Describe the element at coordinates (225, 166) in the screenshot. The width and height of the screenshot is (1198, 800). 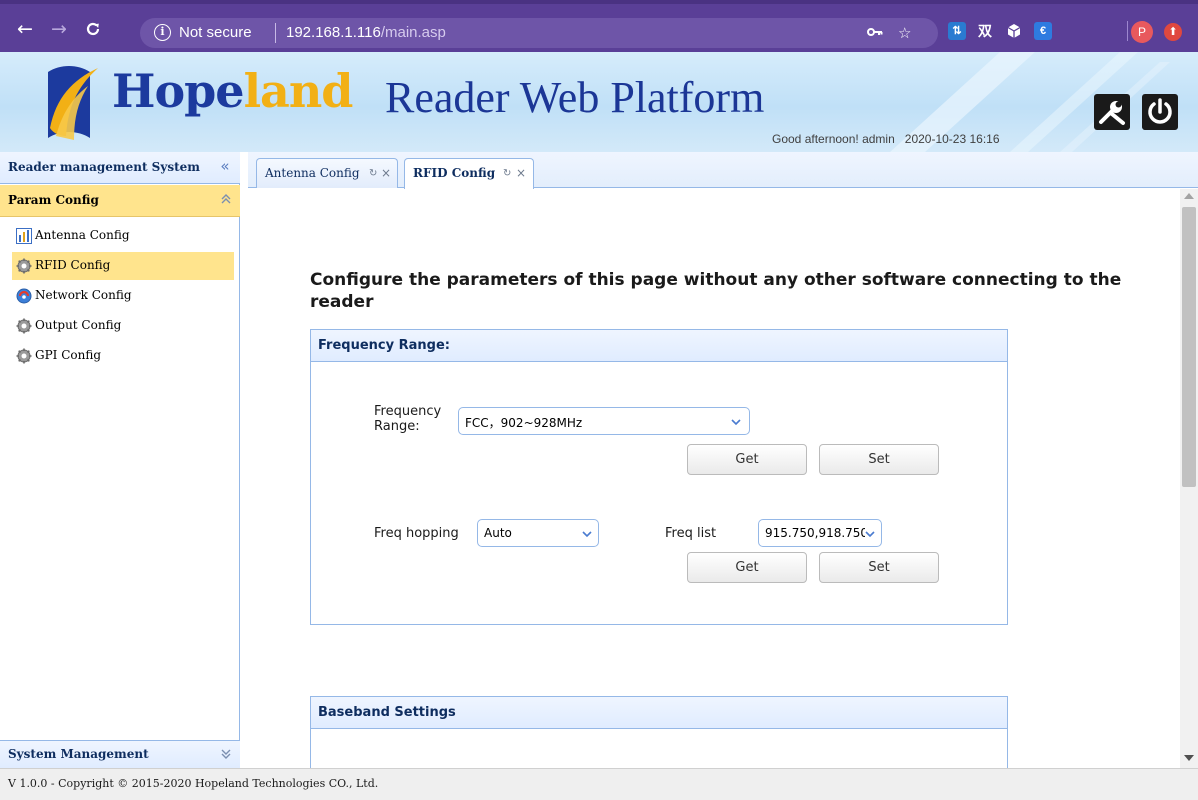
I see `collapse-sidebar-icon: «` at that location.